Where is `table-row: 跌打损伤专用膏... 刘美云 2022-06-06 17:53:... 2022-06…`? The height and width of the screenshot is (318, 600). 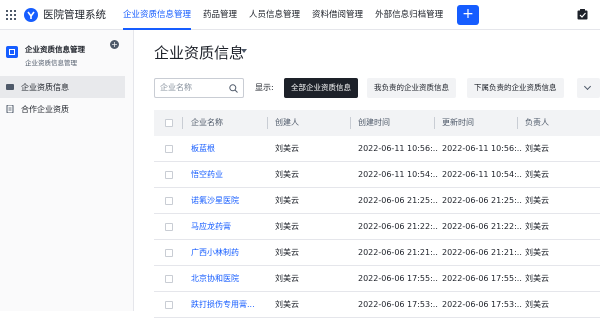
table-row: 跌打损伤专用膏... 刘美云 2022-06-06 17:53:... 2022-06… is located at coordinates (377, 305).